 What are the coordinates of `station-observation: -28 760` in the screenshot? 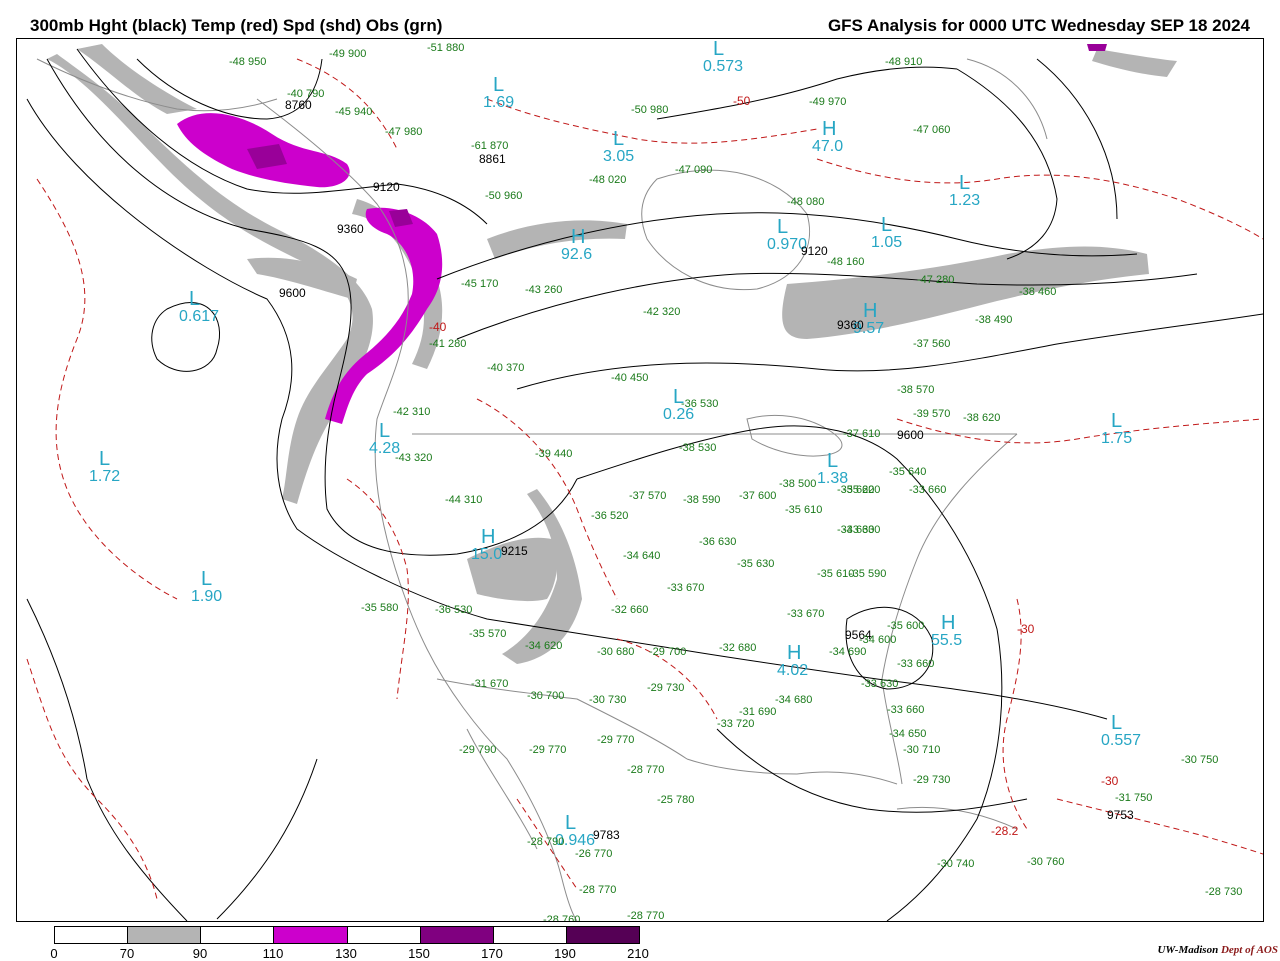 It's located at (561, 918).